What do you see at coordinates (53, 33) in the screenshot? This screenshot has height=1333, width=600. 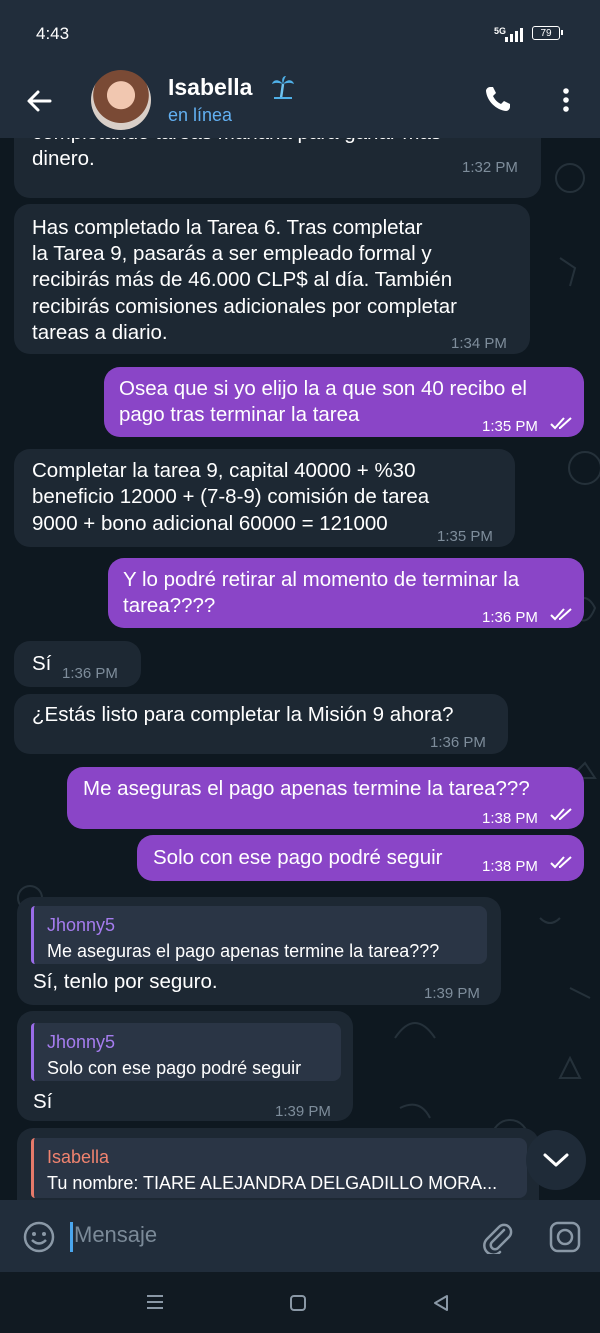 I see `status-time: 4:43` at bounding box center [53, 33].